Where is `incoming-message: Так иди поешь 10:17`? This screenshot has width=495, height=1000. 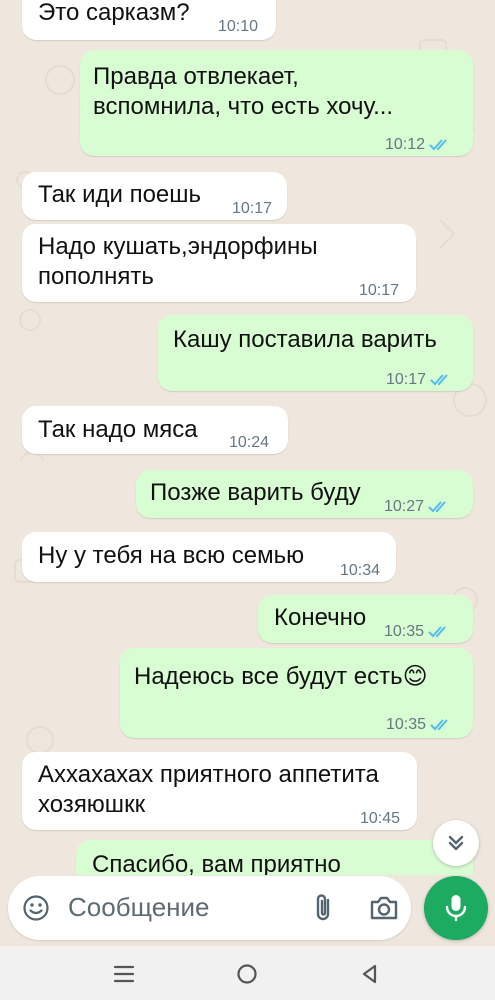
incoming-message: Так иди поешь 10:17 is located at coordinates (154, 196).